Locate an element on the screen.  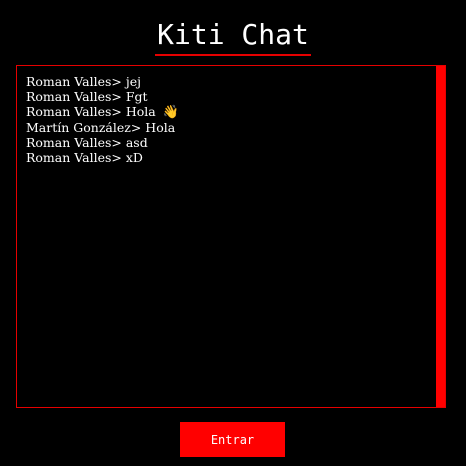
waving-hand-icon: 👋 is located at coordinates (170, 112).